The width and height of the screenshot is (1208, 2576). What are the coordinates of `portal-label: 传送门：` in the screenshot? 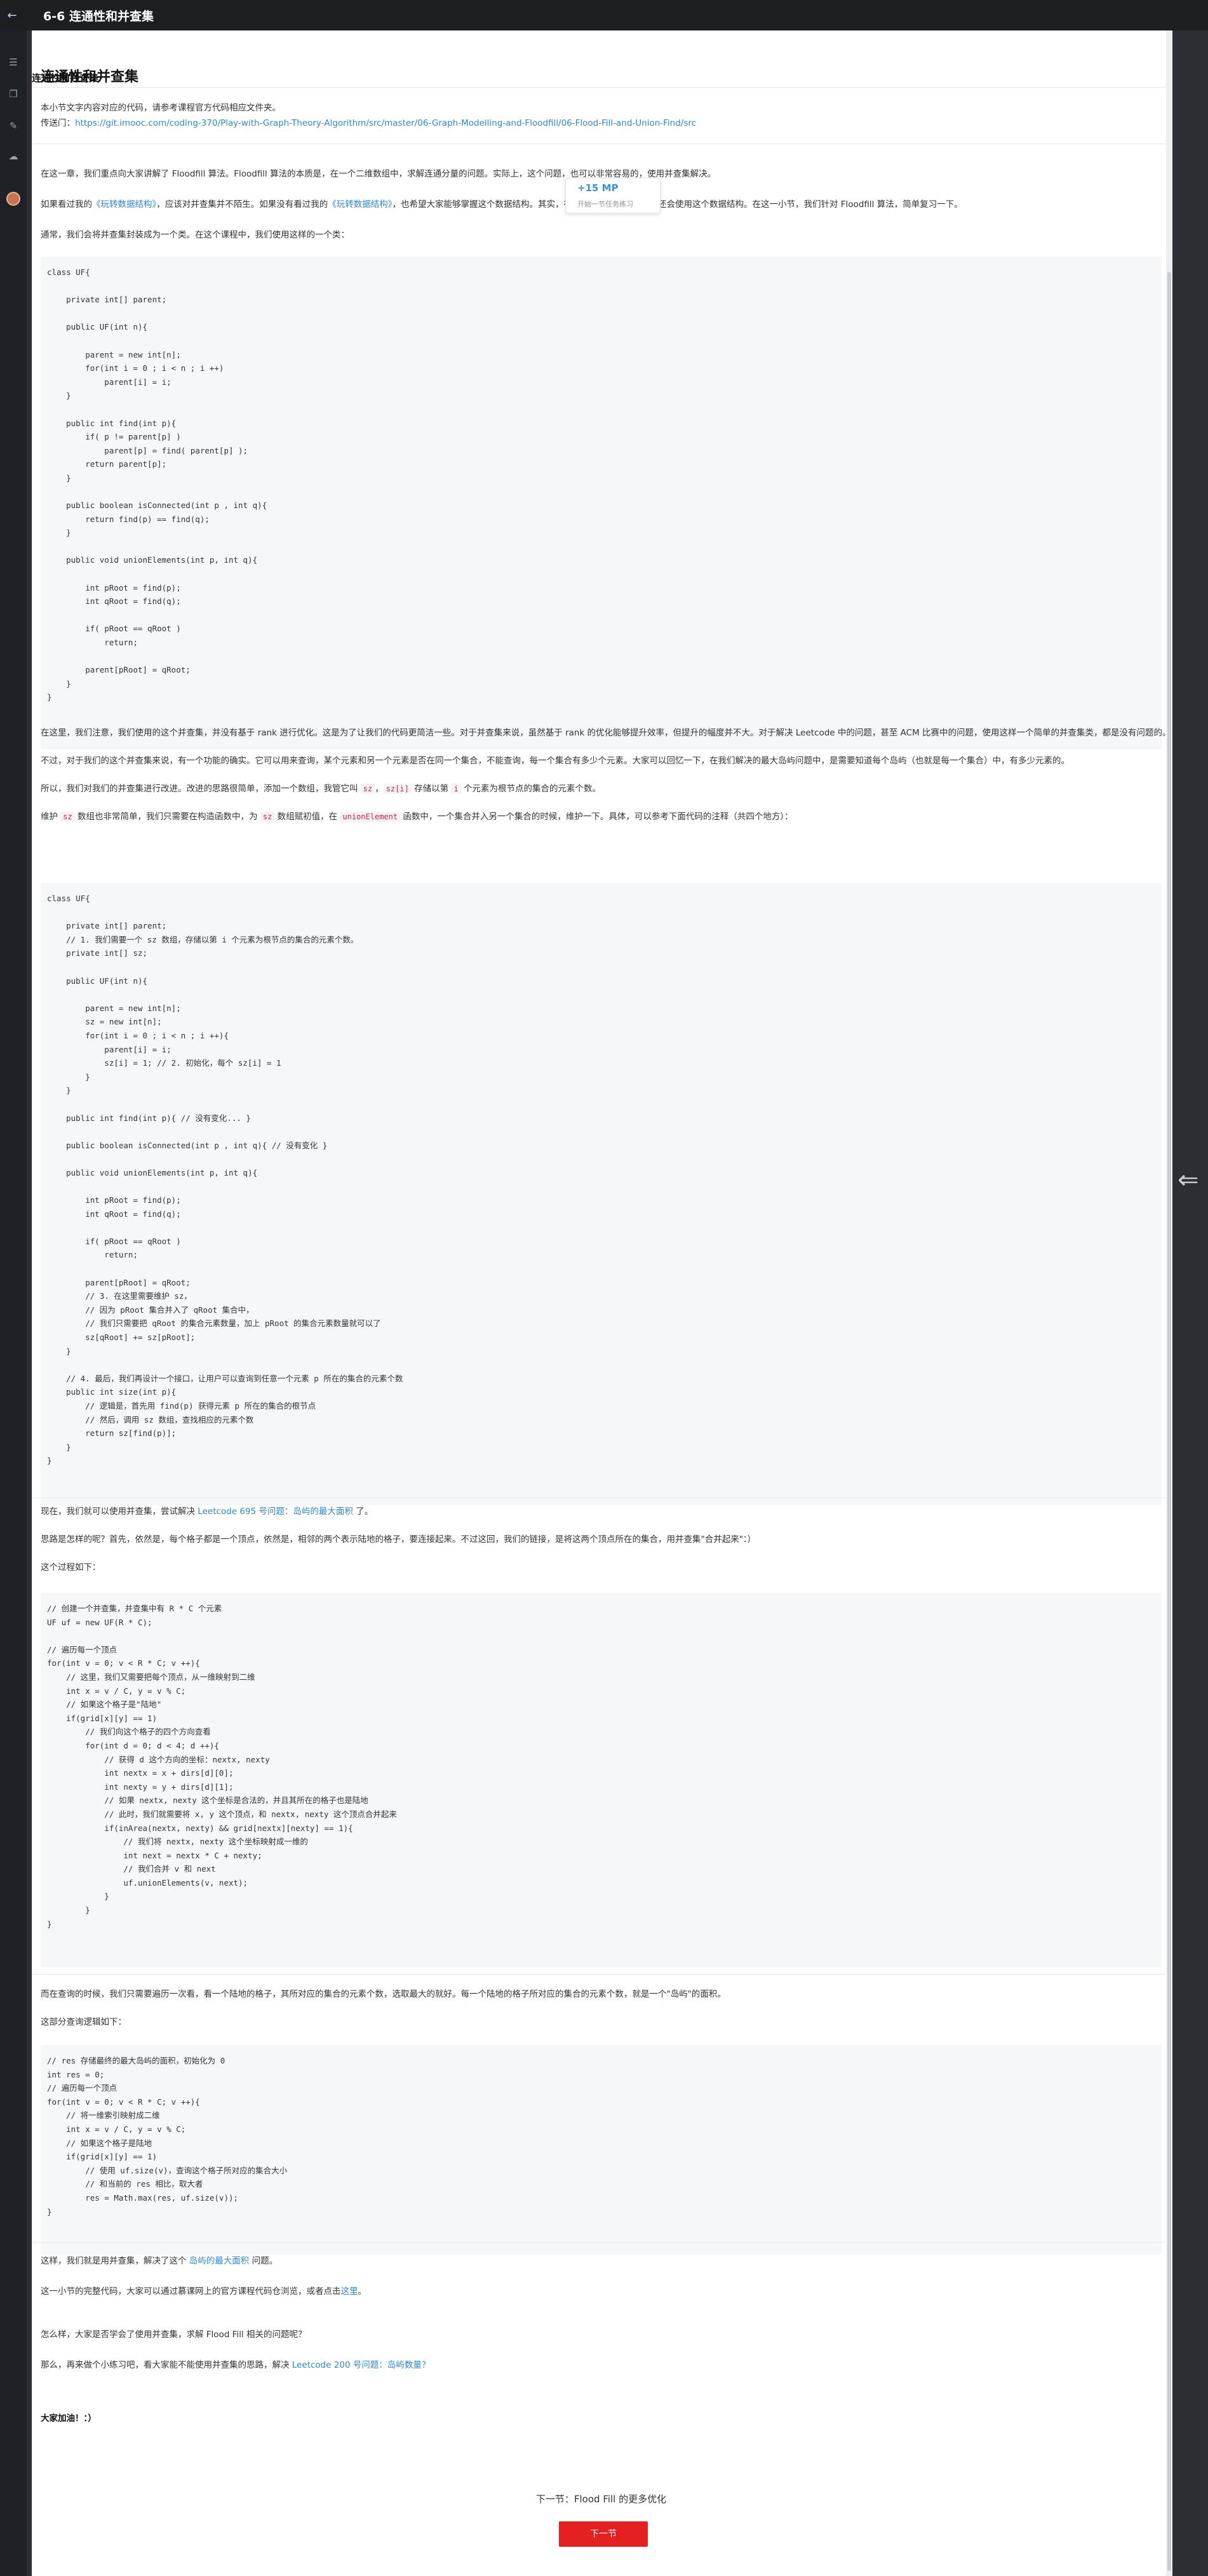 It's located at (58, 123).